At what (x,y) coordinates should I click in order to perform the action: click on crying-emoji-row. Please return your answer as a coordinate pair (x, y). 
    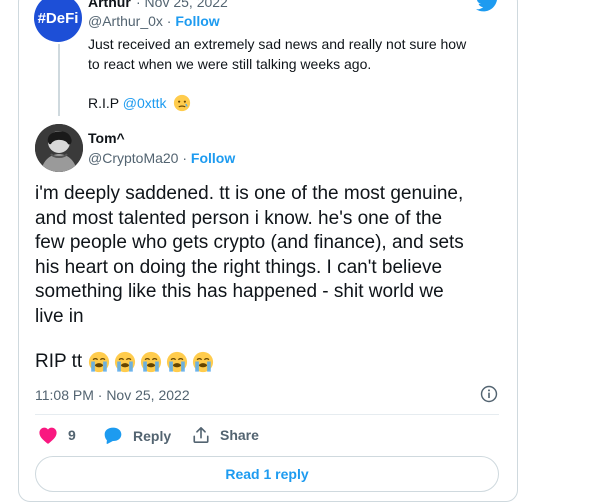
    Looking at the image, I should click on (149, 362).